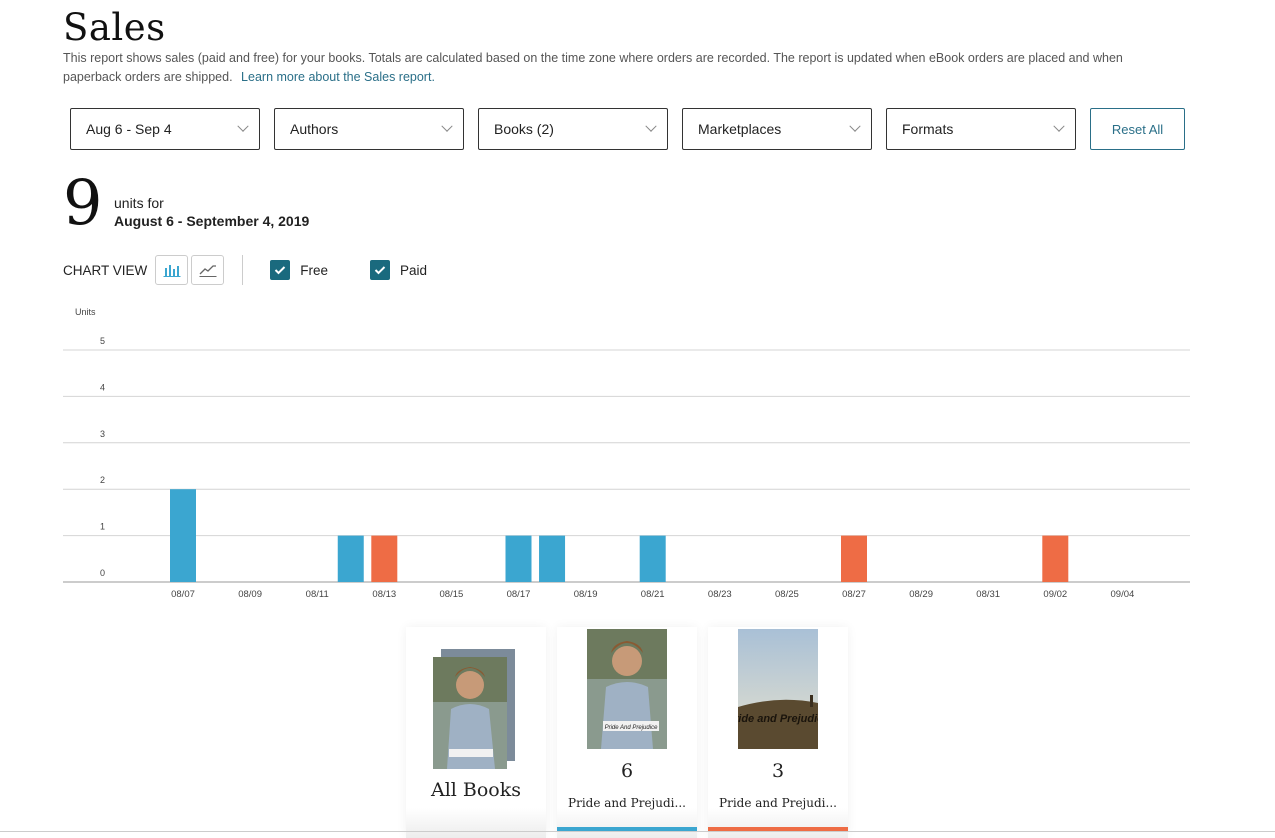 The height and width of the screenshot is (838, 1275). Describe the element at coordinates (586, 594) in the screenshot. I see `x-tick-label: 08/19` at that location.